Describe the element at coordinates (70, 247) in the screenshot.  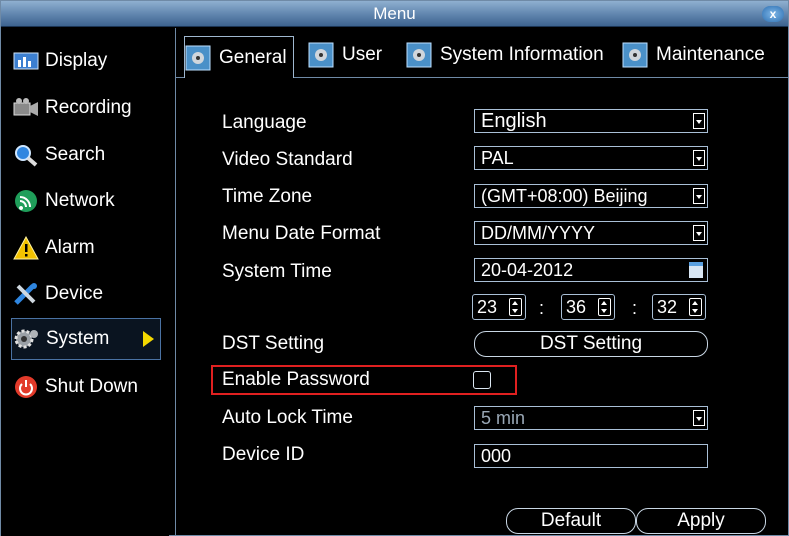
I see `sidebar-item-label: Alarm` at that location.